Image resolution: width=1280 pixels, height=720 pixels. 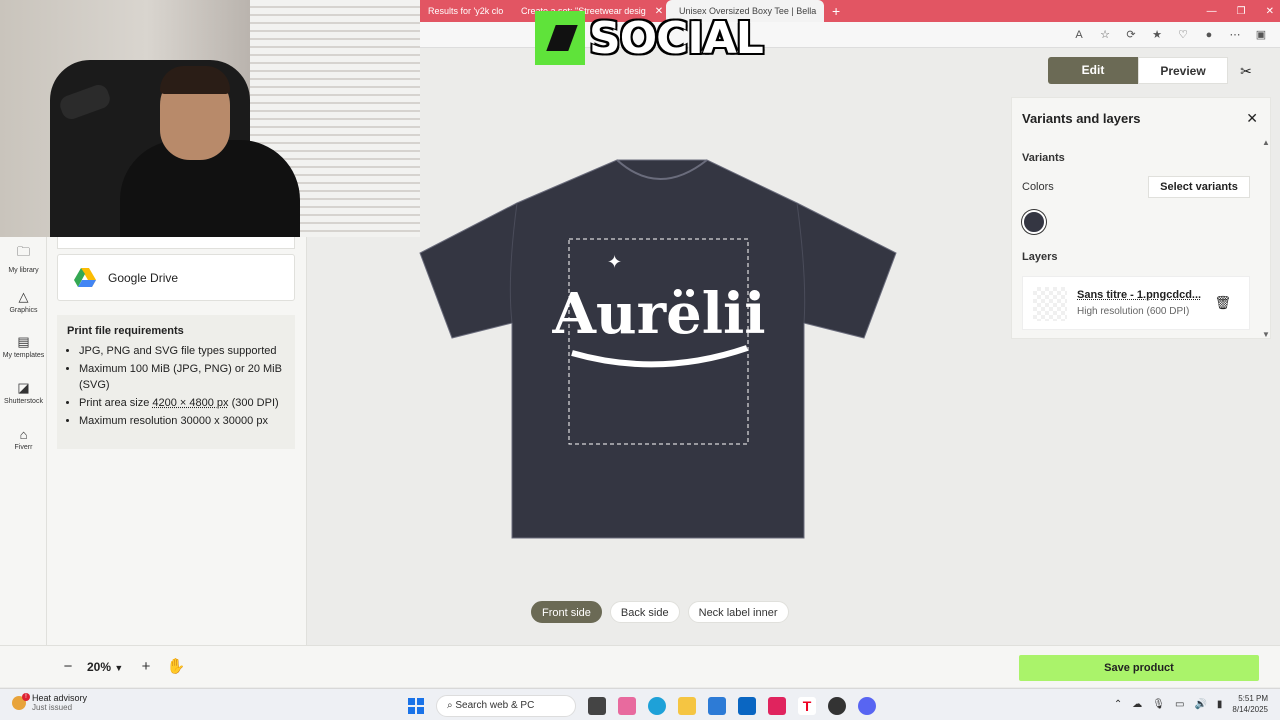 I want to click on rail-item-graphics: △ Graphics, so click(x=23, y=301).